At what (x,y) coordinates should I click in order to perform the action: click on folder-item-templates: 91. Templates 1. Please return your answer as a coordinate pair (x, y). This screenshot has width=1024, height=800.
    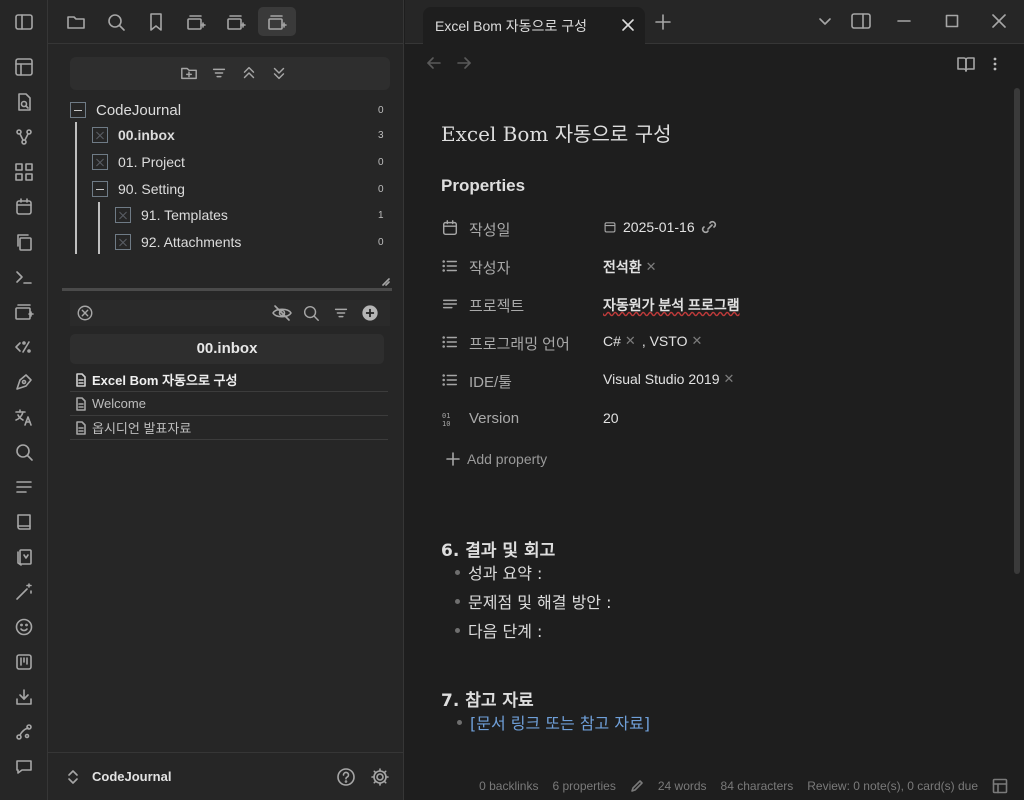
    Looking at the image, I should click on (252, 215).